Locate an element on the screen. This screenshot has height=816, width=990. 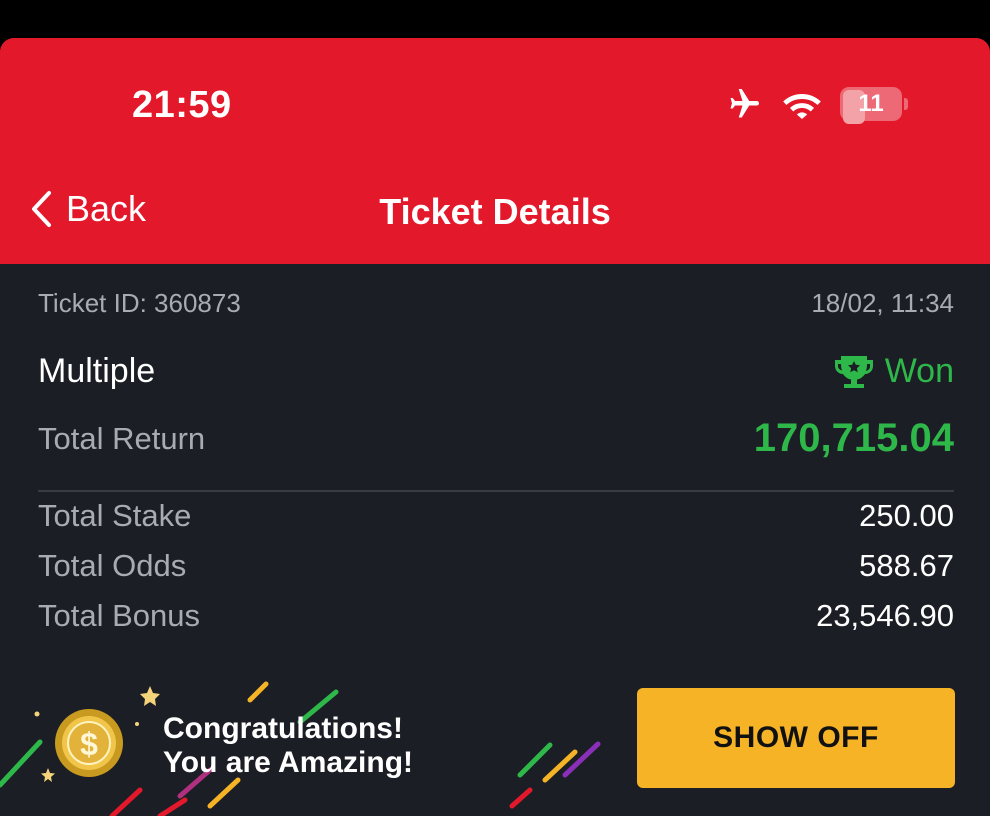
page-title: Ticket Details is located at coordinates (495, 211).